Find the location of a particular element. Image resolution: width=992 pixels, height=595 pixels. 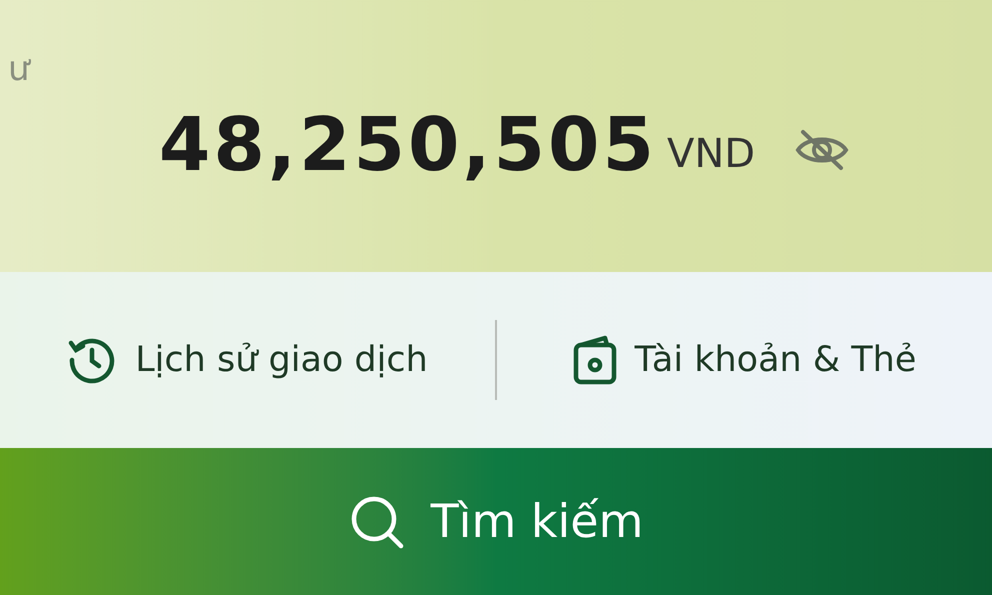

wallet-icon is located at coordinates (594, 360).